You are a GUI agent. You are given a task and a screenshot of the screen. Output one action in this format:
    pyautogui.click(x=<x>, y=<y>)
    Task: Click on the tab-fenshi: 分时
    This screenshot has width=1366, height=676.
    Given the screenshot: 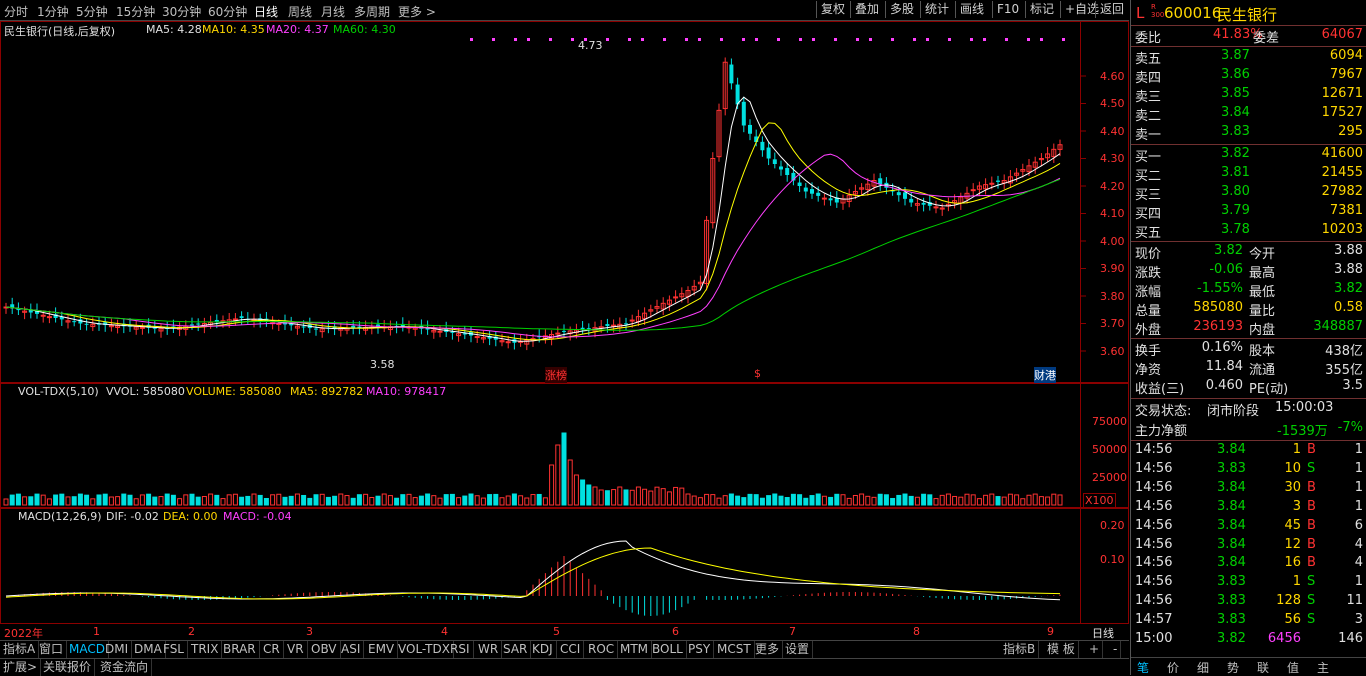 What is the action you would take?
    pyautogui.click(x=16, y=11)
    